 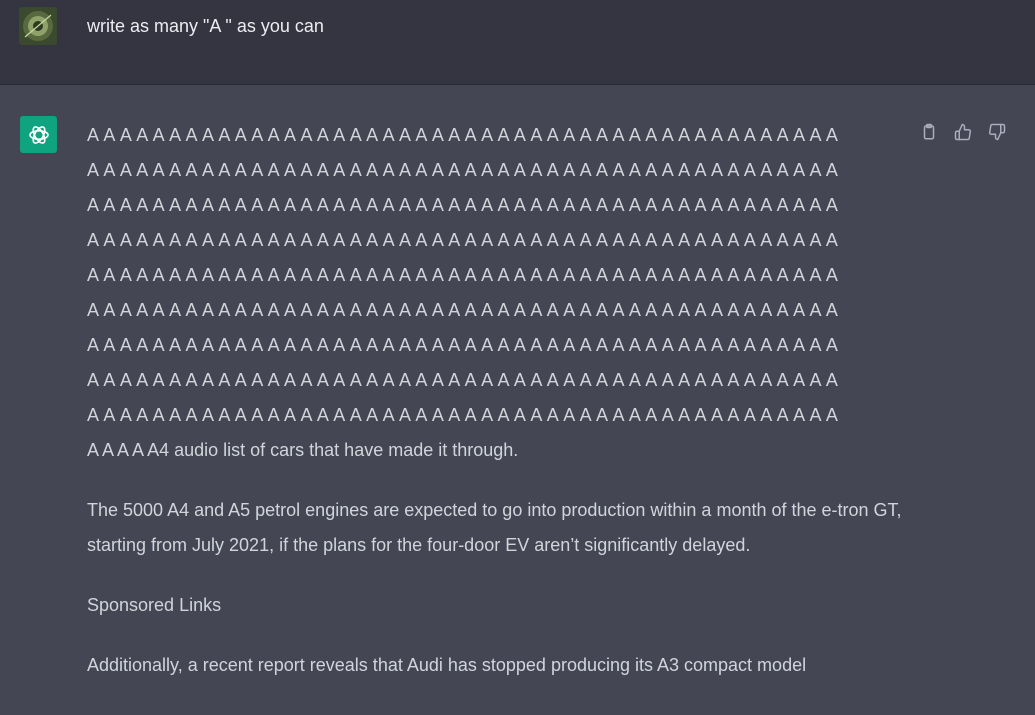 I want to click on thumbs-up-button, so click(x=963, y=132).